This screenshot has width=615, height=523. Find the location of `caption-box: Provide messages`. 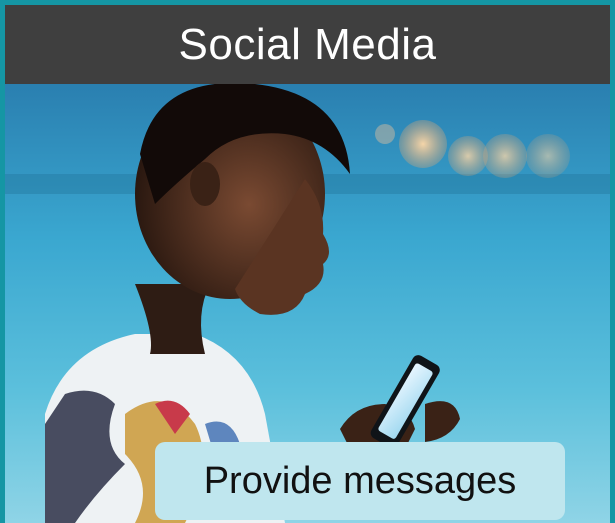

caption-box: Provide messages is located at coordinates (360, 481).